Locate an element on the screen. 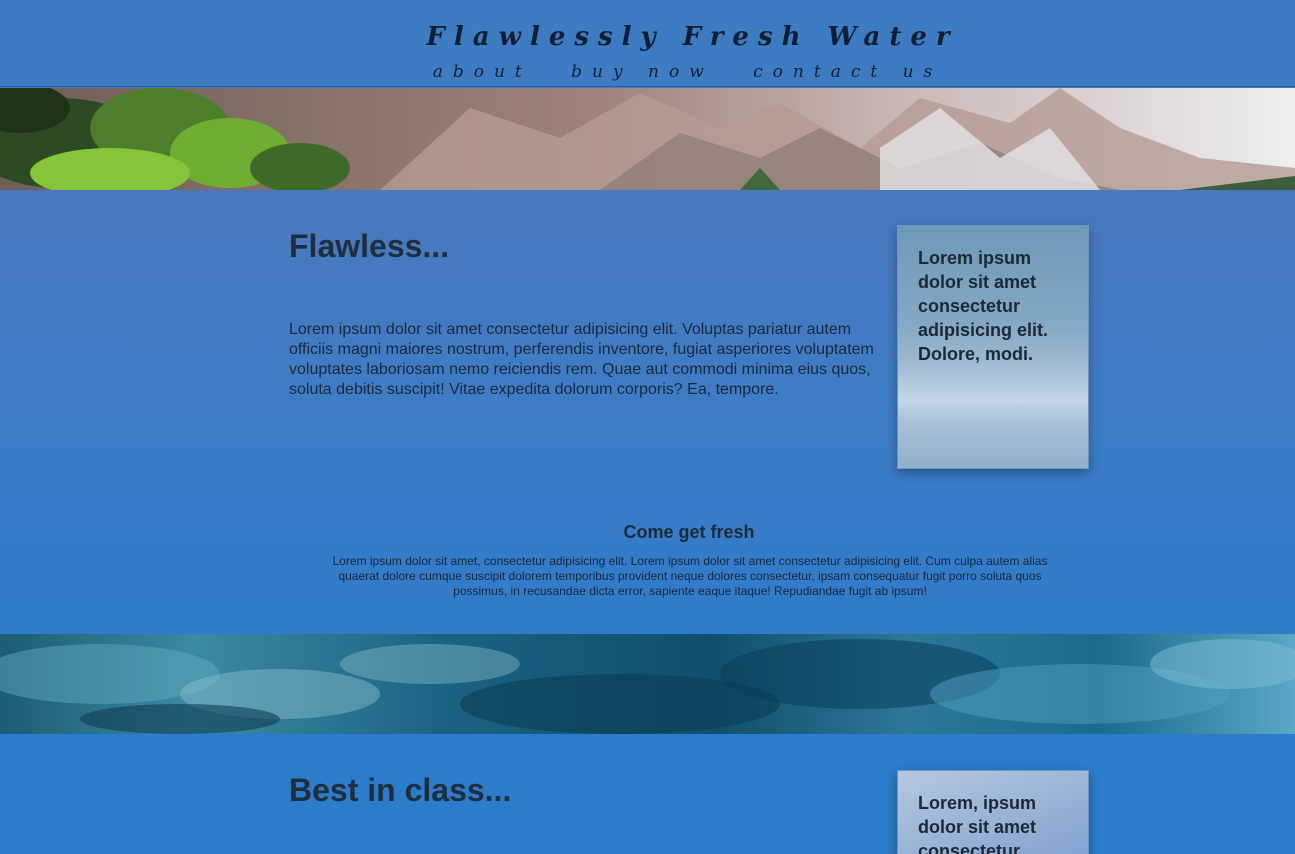  water-illustration is located at coordinates (647, 686).